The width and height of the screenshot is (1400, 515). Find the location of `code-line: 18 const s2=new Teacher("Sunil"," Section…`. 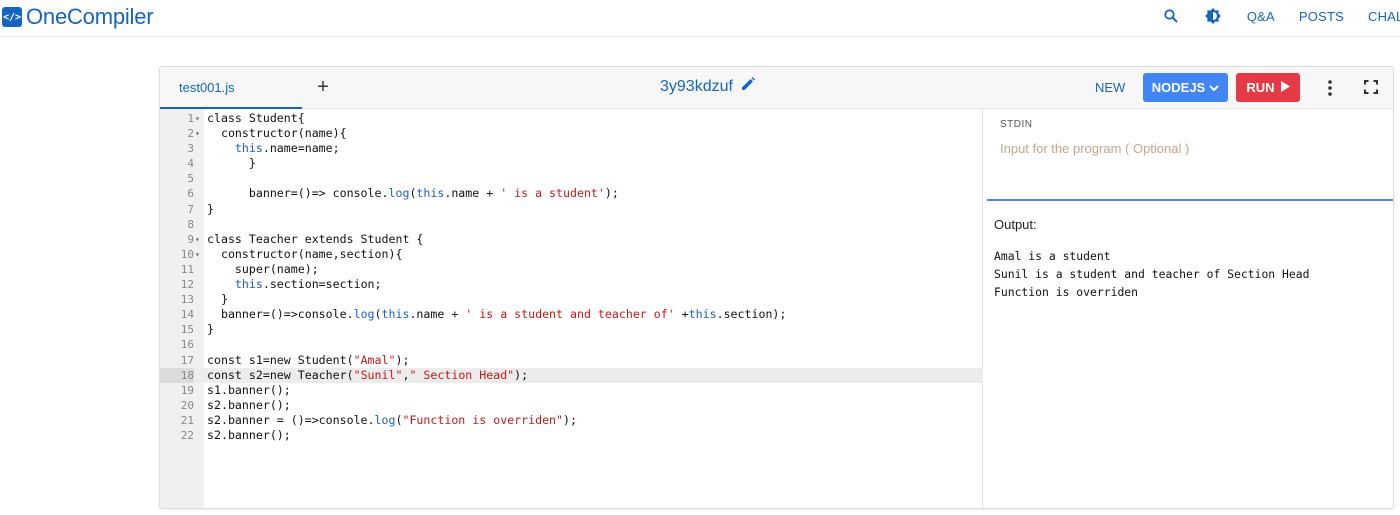

code-line: 18 const s2=new Teacher("Sunil"," Section… is located at coordinates (571, 375).